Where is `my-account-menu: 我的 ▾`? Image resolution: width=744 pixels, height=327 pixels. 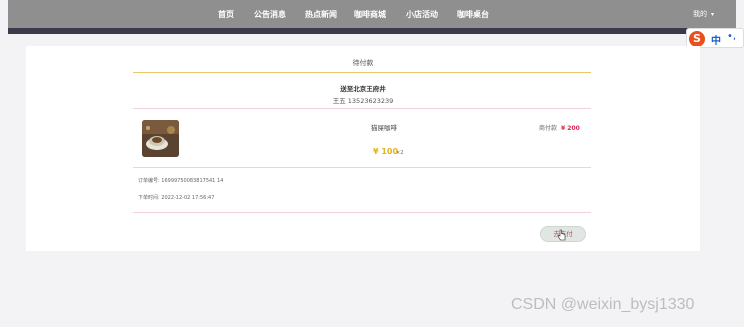
my-account-menu: 我的 ▾ is located at coordinates (703, 14).